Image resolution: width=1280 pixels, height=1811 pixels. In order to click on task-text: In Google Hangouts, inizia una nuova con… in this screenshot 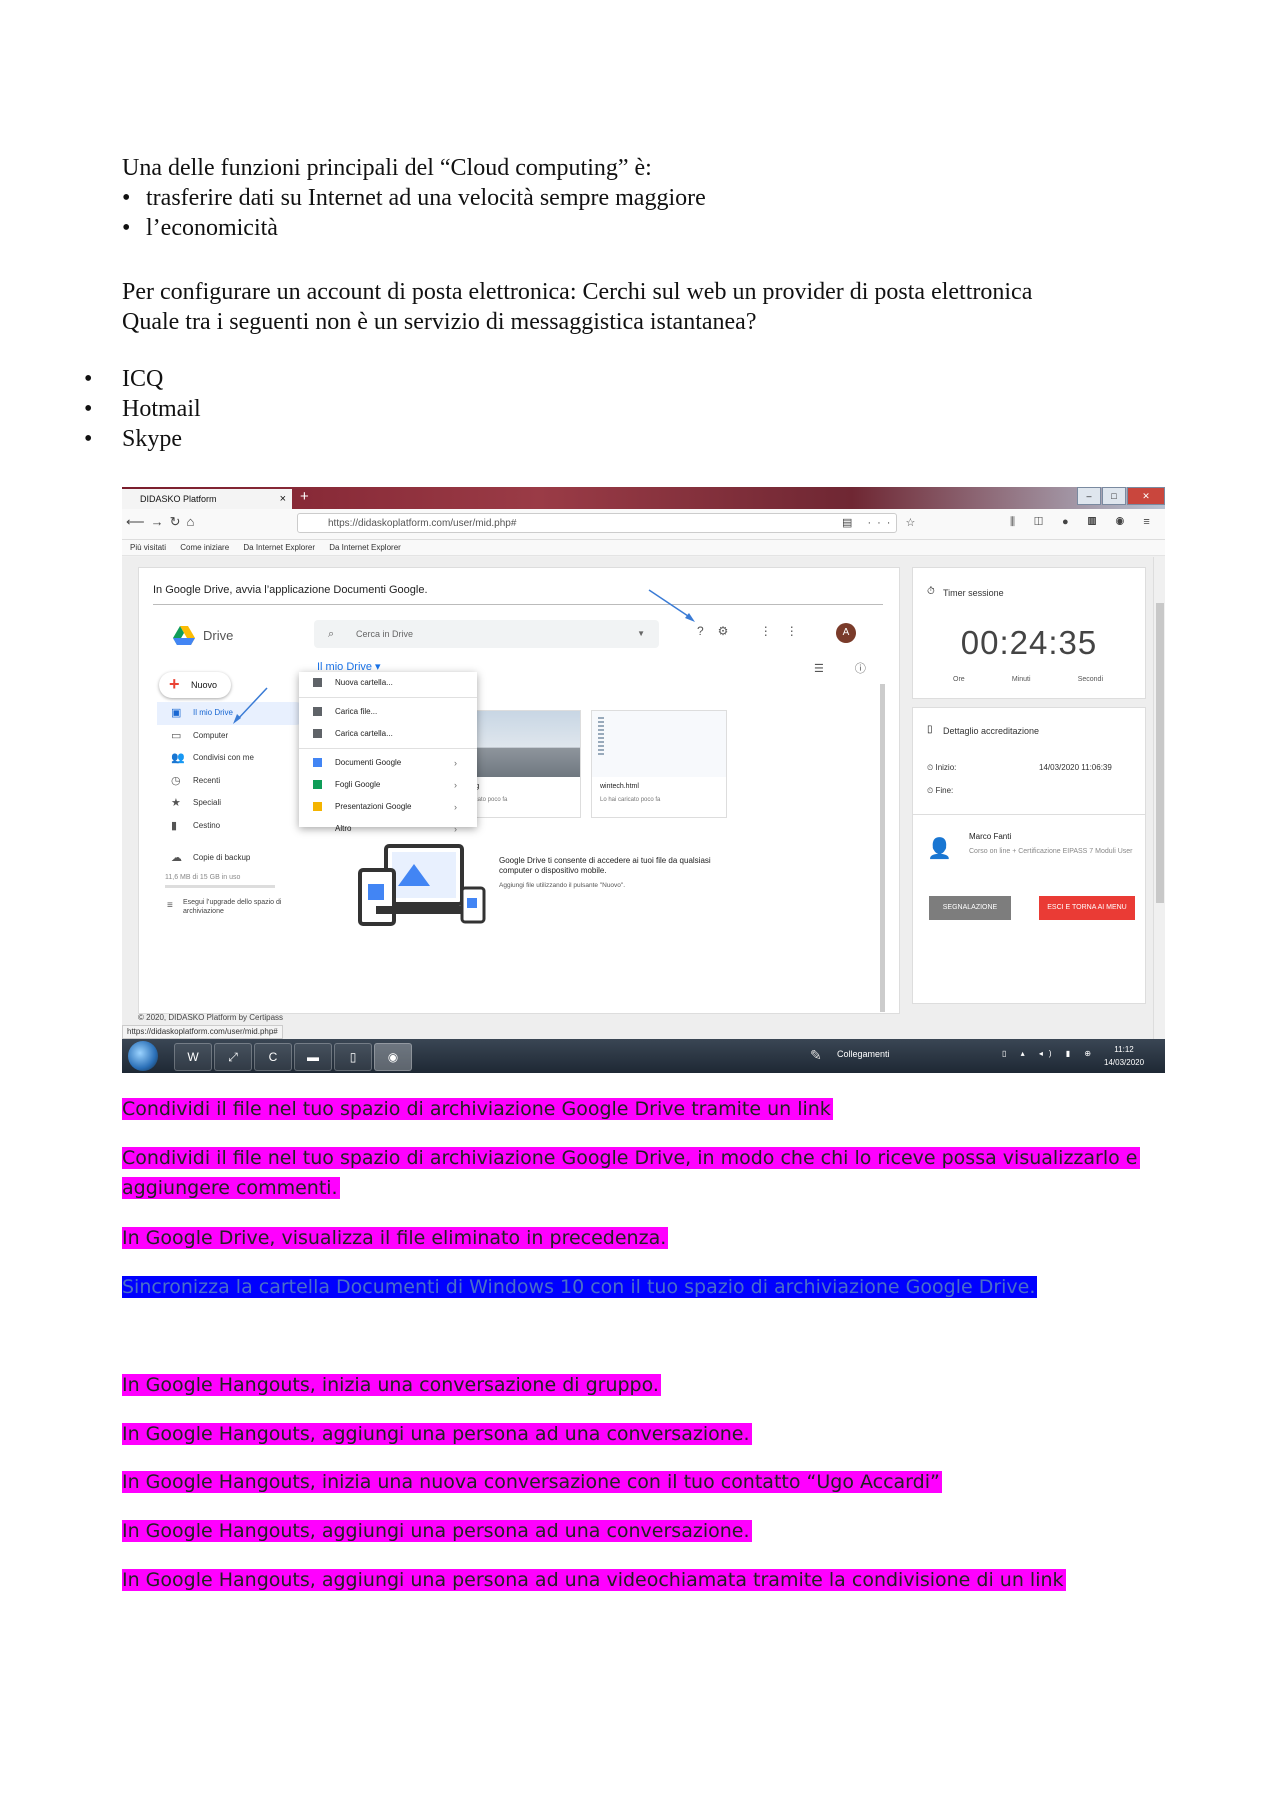, I will do `click(532, 1482)`.